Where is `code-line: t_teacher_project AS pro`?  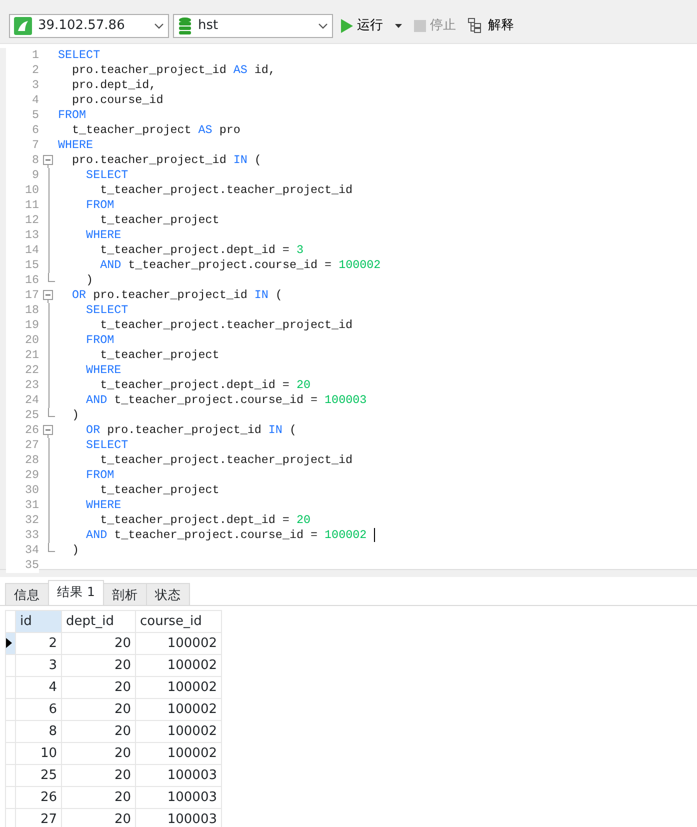
code-line: t_teacher_project AS pro is located at coordinates (155, 130).